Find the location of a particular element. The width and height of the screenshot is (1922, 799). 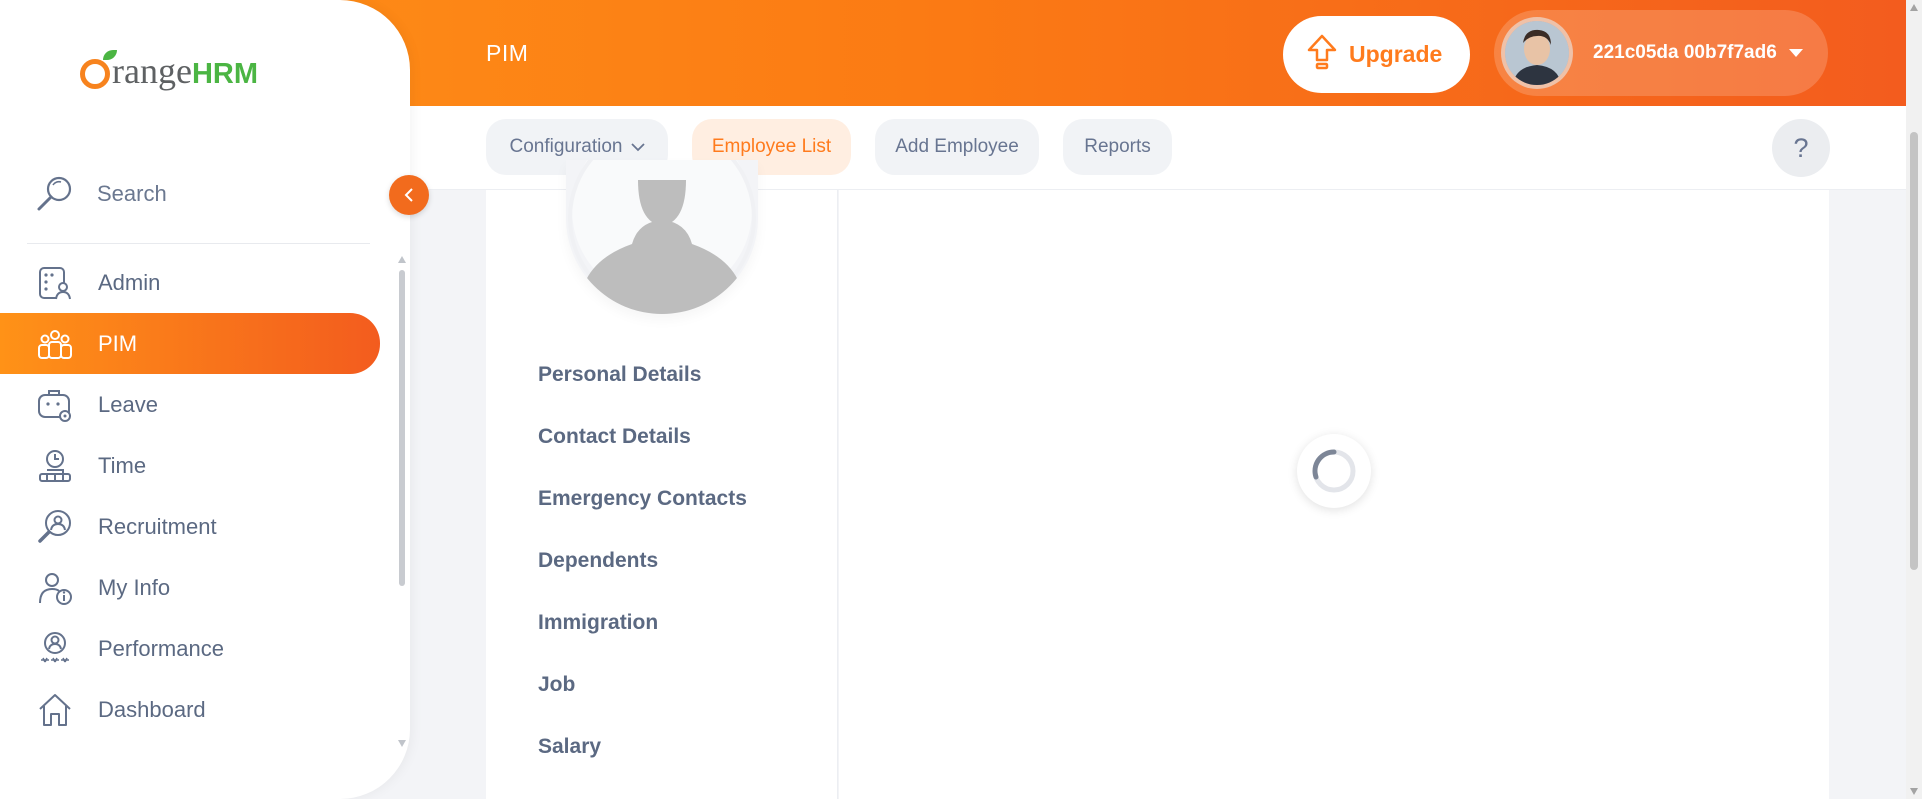

profile-menu-emergency-contacts: Emergency Contacts is located at coordinates (642, 518).